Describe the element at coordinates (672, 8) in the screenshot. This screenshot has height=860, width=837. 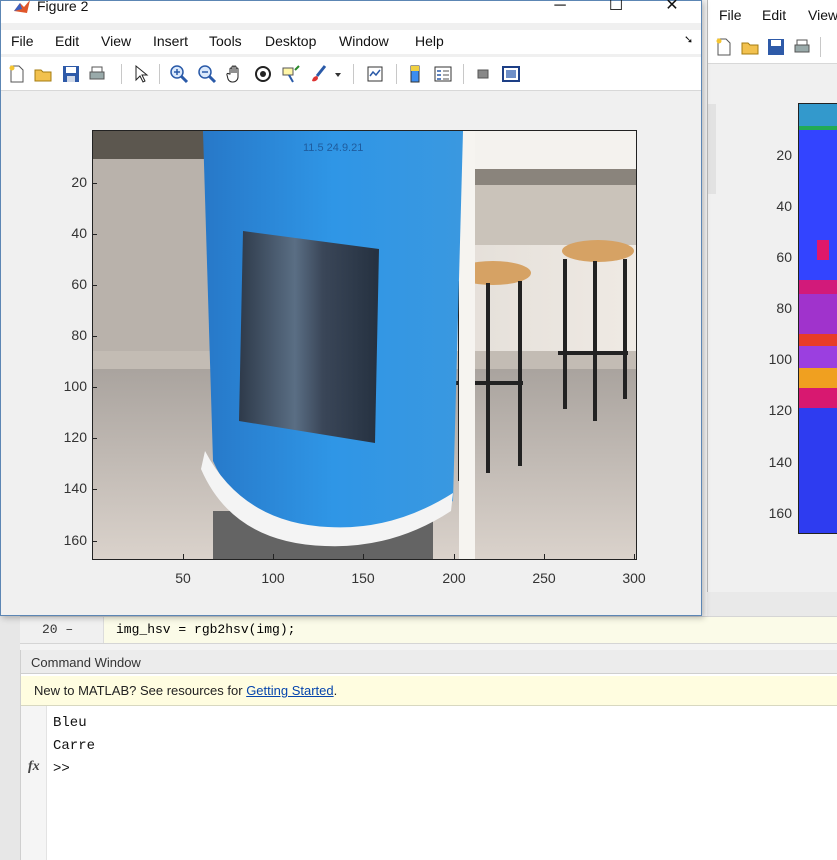
I see `close-button: ✕` at that location.